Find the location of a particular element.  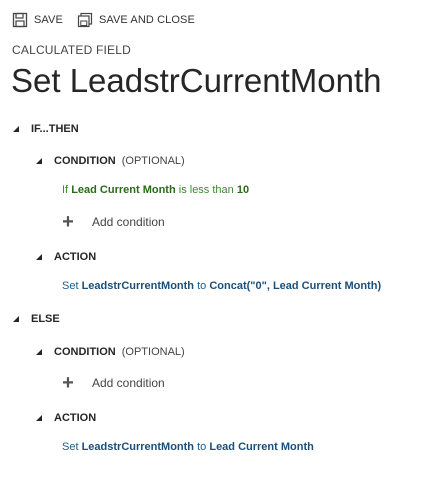

else-condition-header: CONDITION (OPTIONAL) is located at coordinates (110, 352).